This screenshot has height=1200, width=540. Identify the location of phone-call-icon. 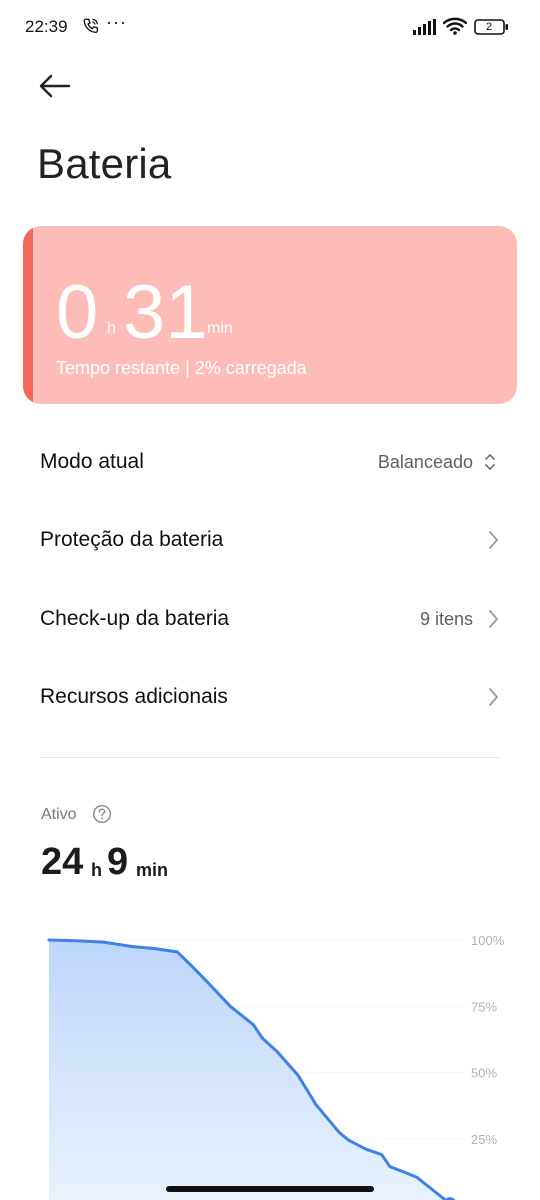
(91, 26).